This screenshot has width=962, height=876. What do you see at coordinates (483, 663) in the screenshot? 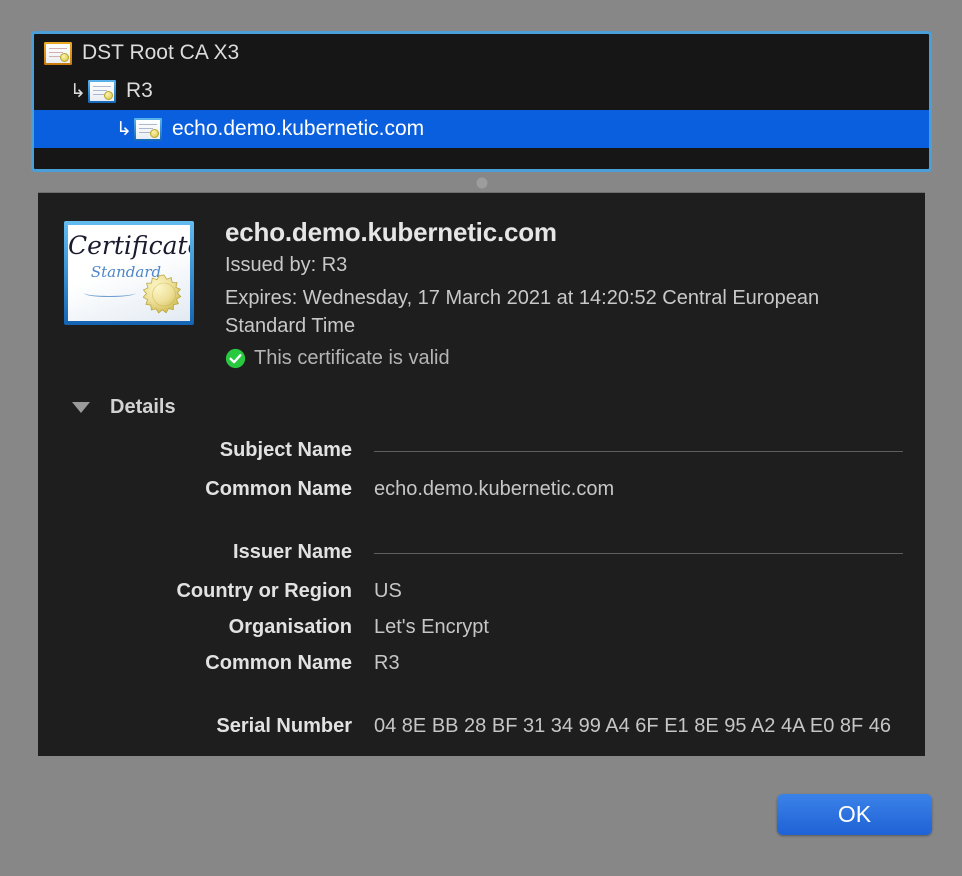
I see `field-row: Common Name R3` at bounding box center [483, 663].